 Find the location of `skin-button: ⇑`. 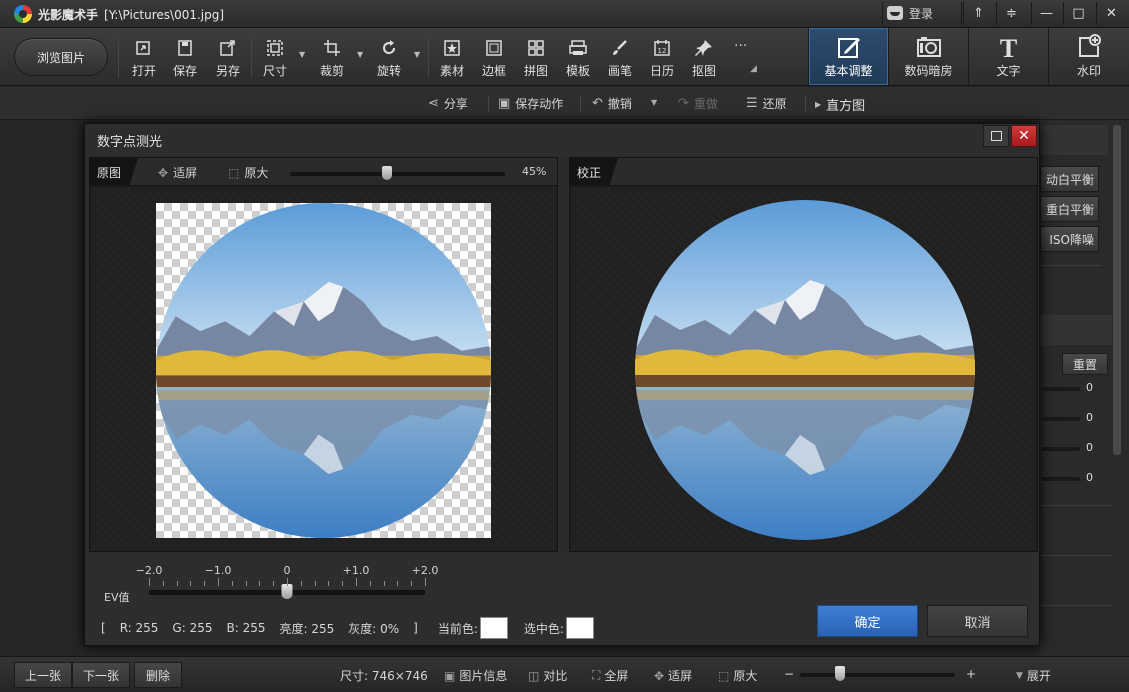

skin-button: ⇑ is located at coordinates (978, 13).